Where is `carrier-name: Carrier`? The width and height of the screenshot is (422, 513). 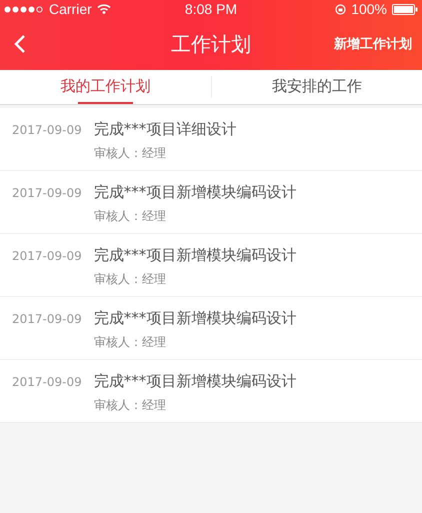
carrier-name: Carrier is located at coordinates (70, 9).